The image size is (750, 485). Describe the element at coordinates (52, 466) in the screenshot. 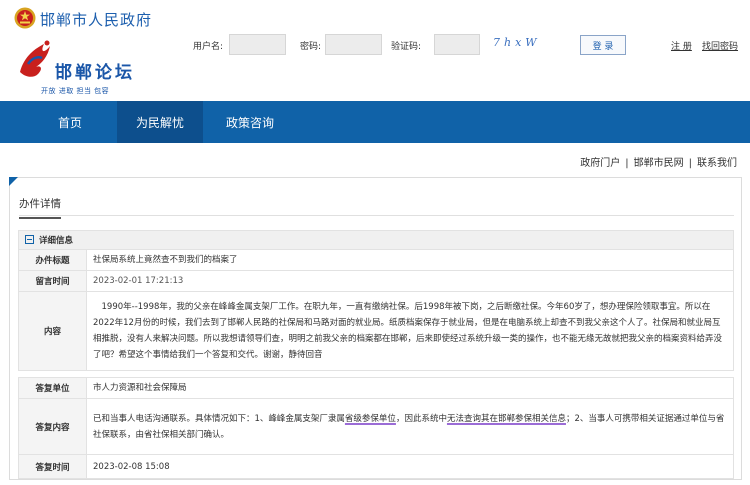

I see `reply-time-key: 答复时间` at that location.